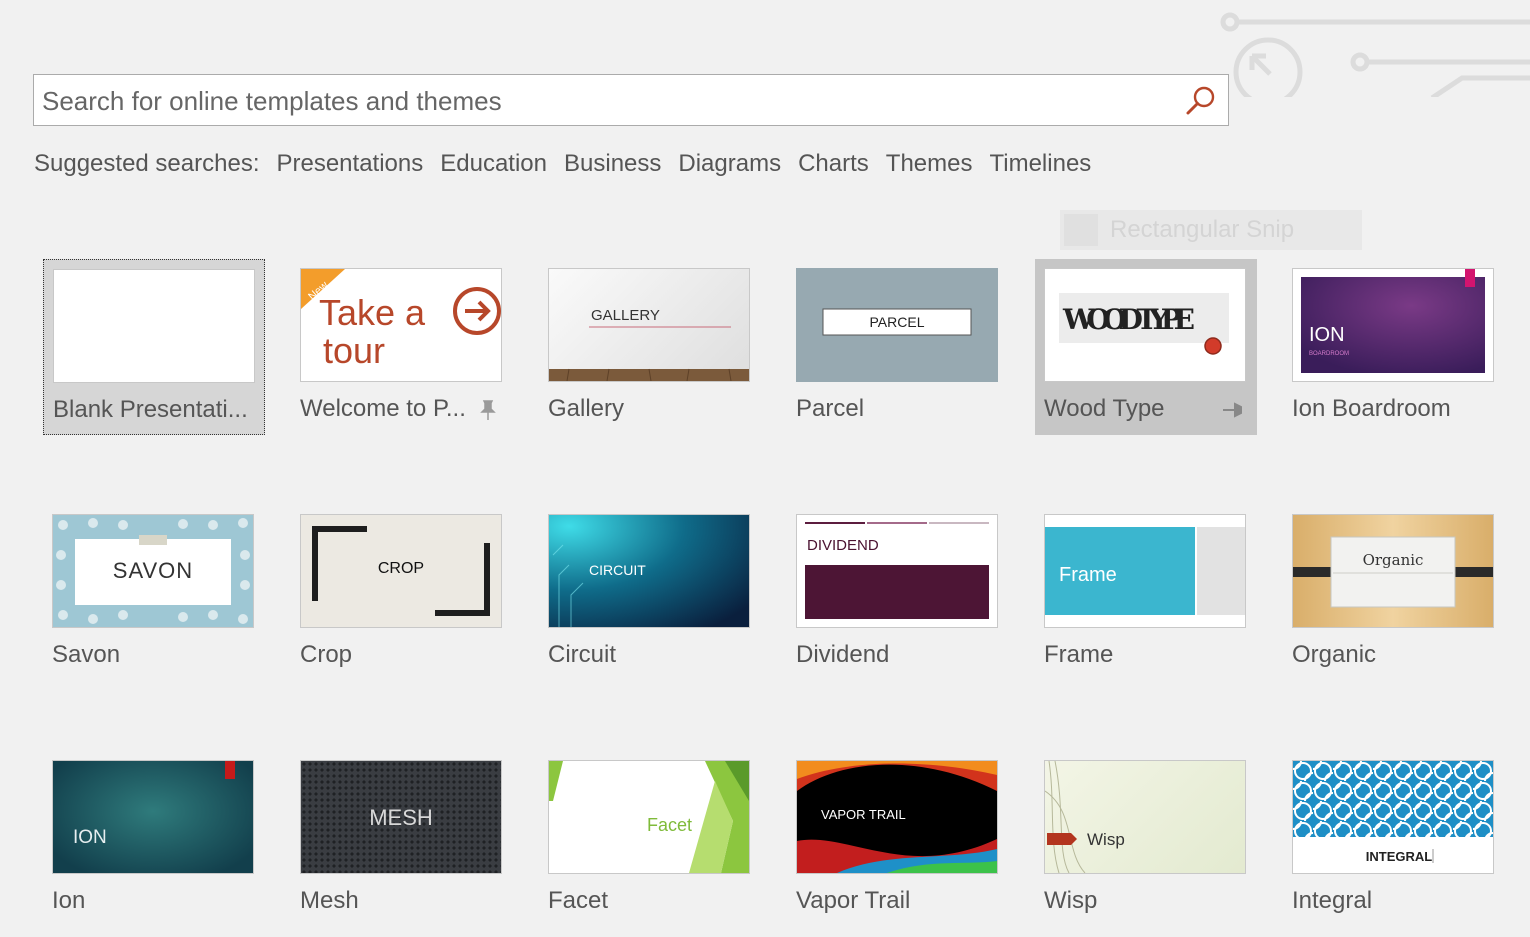 This screenshot has height=937, width=1530. I want to click on suggested-link-timelines: Timelines, so click(1040, 164).